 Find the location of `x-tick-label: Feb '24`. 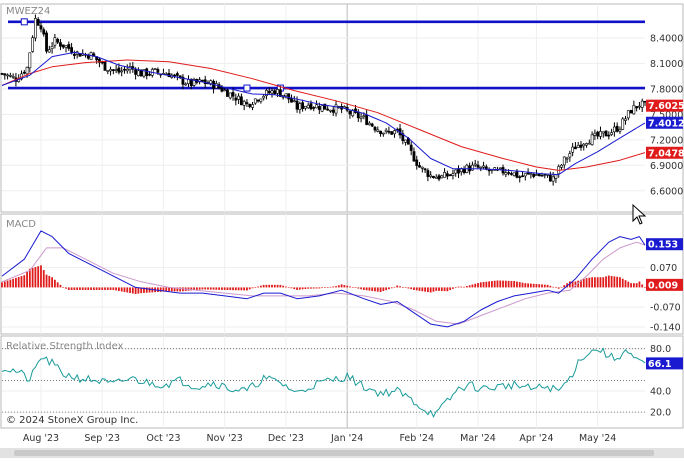

x-tick-label: Feb '24 is located at coordinates (416, 438).